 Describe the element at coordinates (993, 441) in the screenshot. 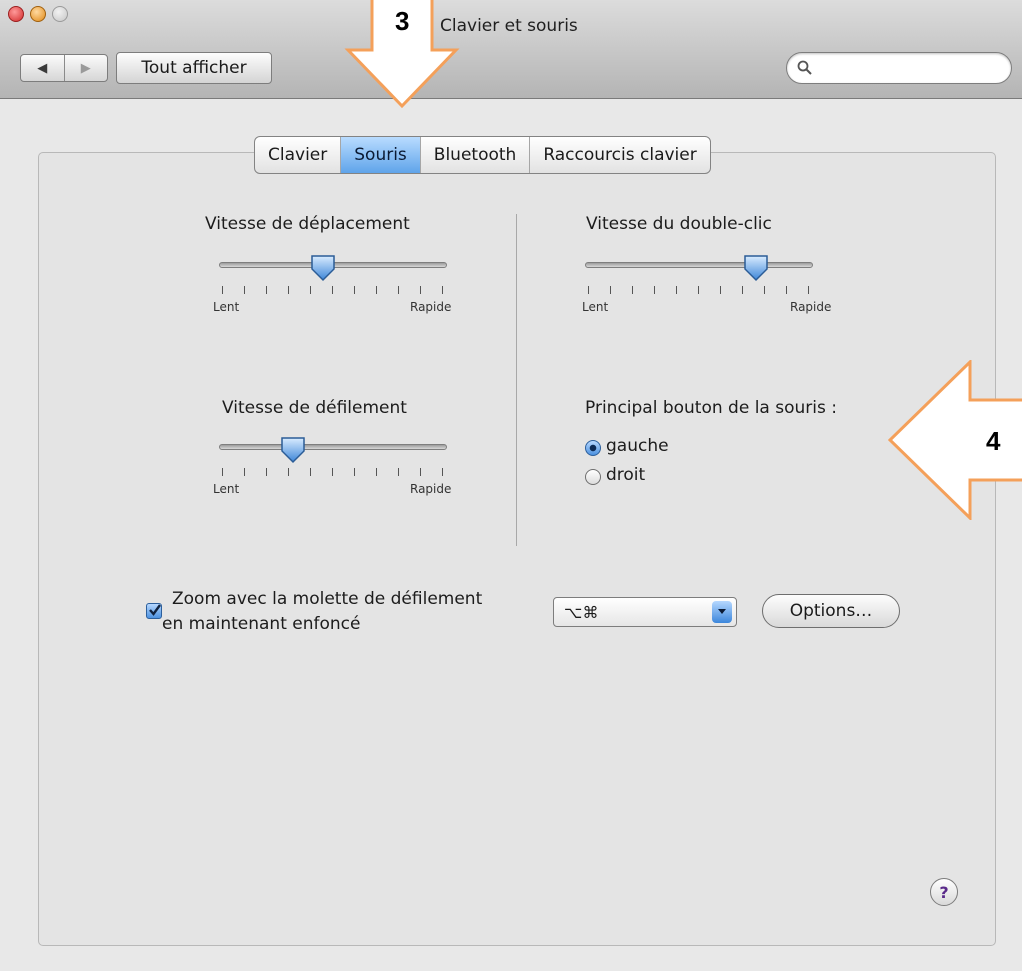

I see `annotation-label-4: 4` at that location.